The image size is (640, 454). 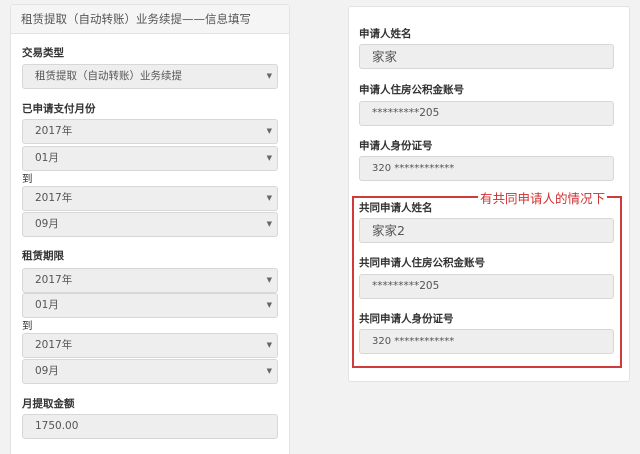 I want to click on lease-term-from-year-select: 2017年 ▼, so click(x=150, y=280).